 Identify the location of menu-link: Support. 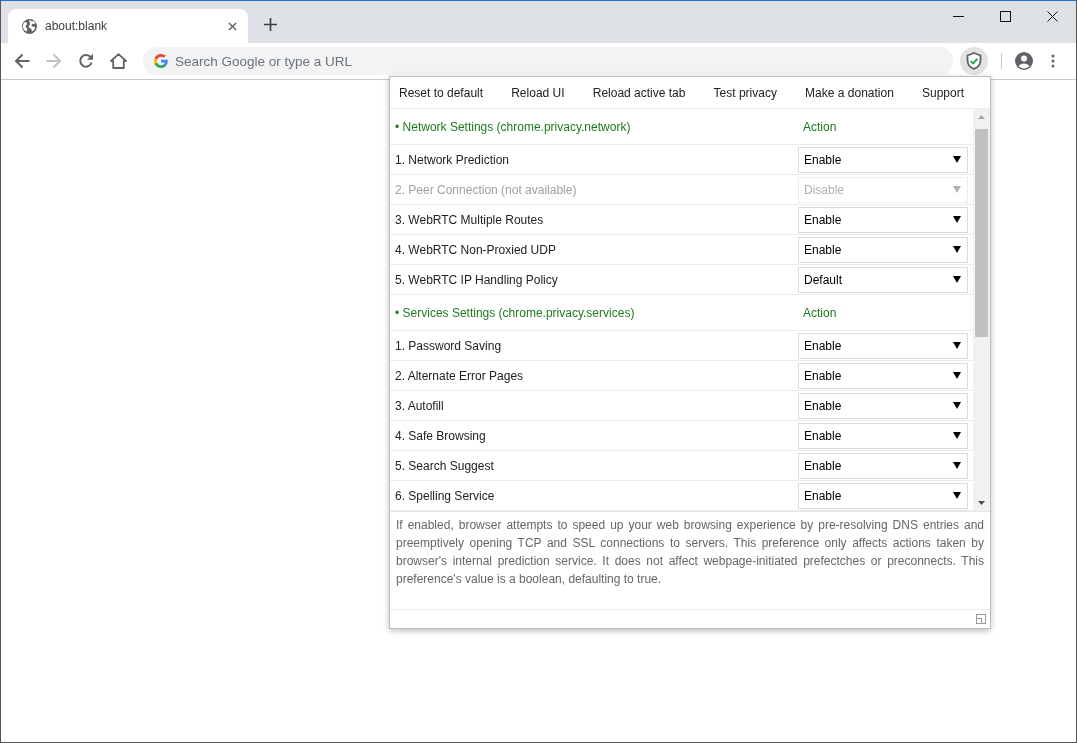
(942, 92).